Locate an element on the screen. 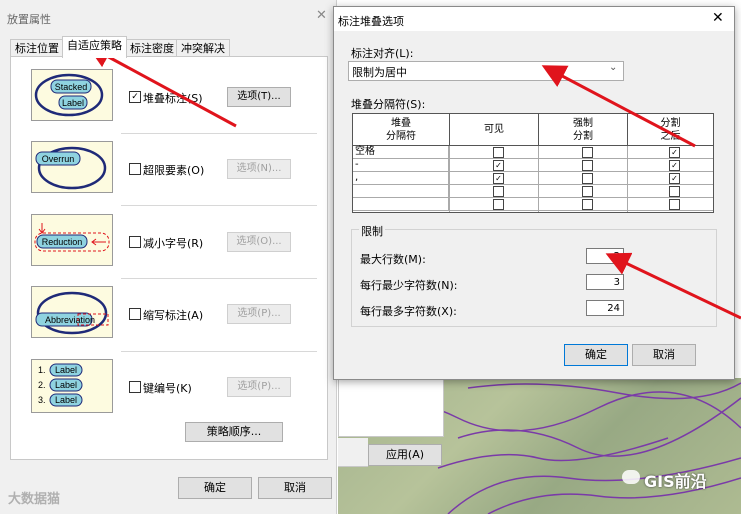  stack-separator-label: 堆叠分隔符(S): is located at coordinates (388, 104).